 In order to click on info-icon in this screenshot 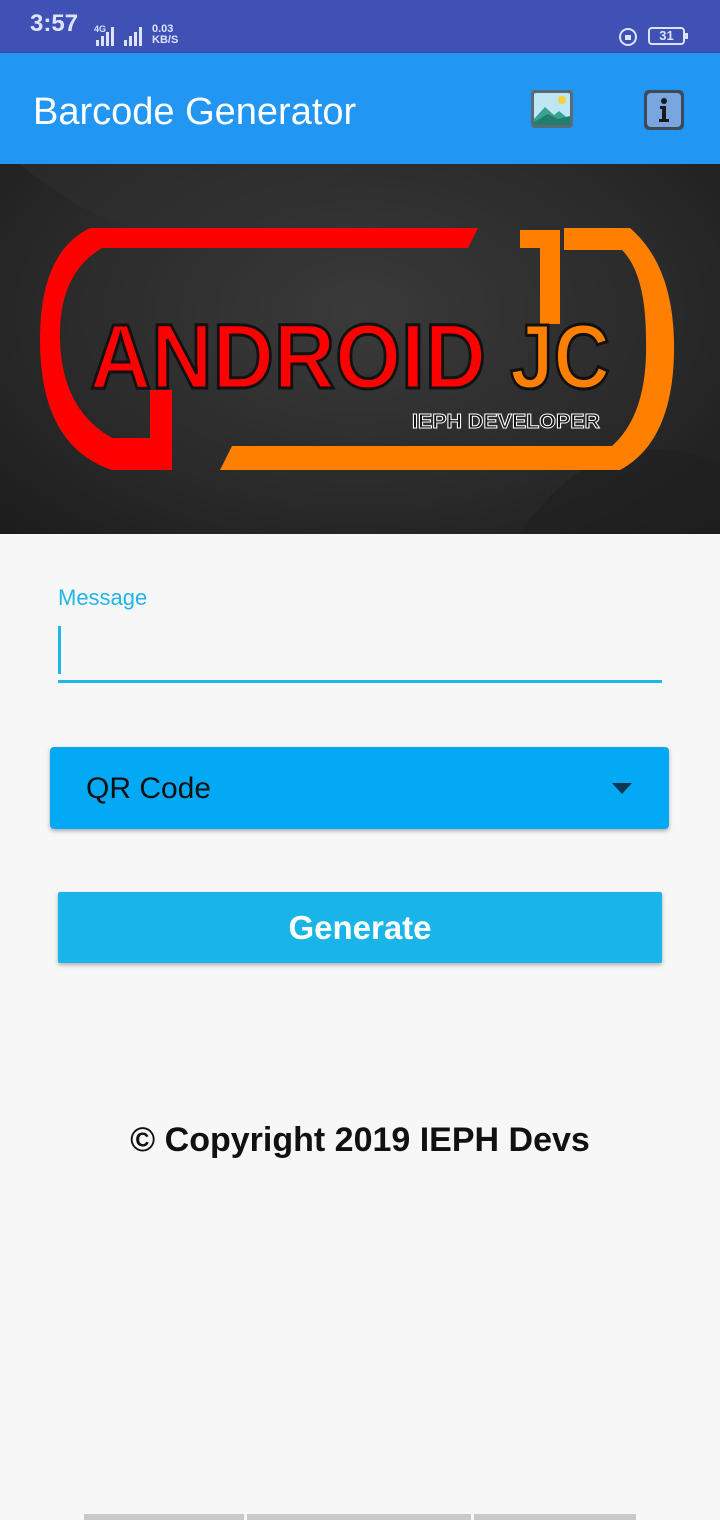, I will do `click(664, 110)`.